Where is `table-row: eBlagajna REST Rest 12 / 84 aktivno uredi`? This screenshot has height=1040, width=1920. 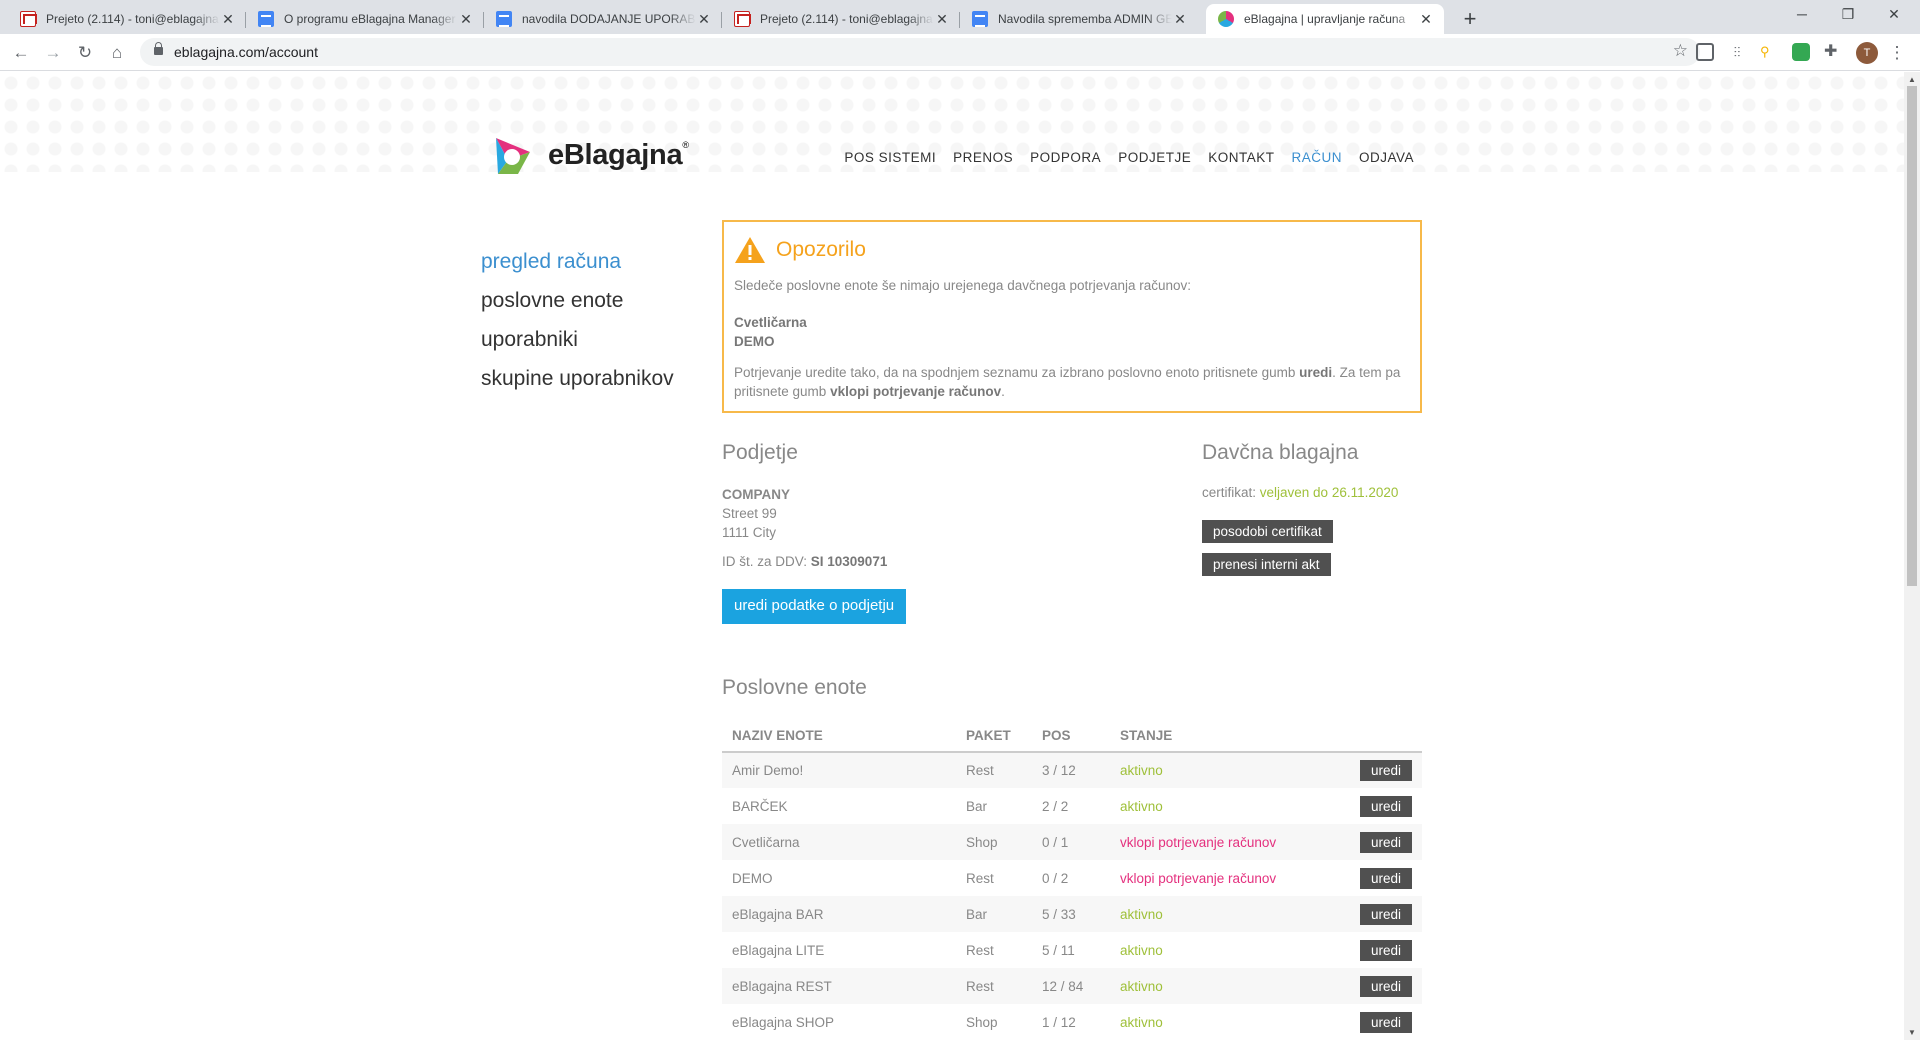 table-row: eBlagajna REST Rest 12 / 84 aktivno uredi is located at coordinates (1072, 986).